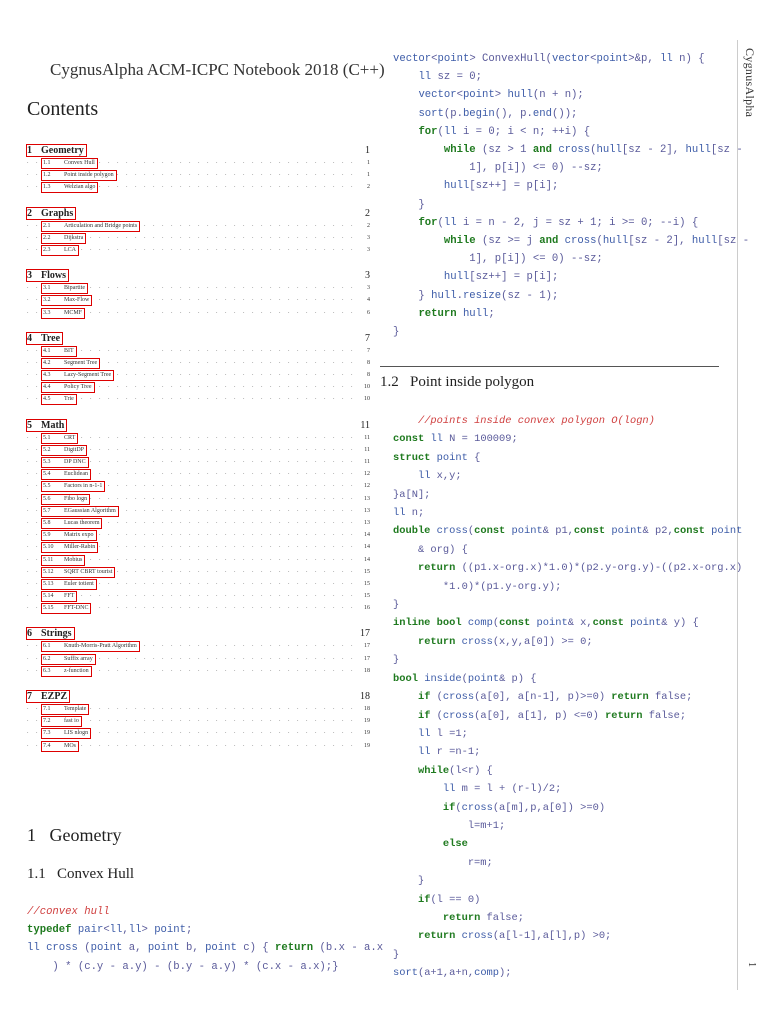 The width and height of the screenshot is (768, 1024). I want to click on toc-subsection-number: 2.1, so click(47, 225).